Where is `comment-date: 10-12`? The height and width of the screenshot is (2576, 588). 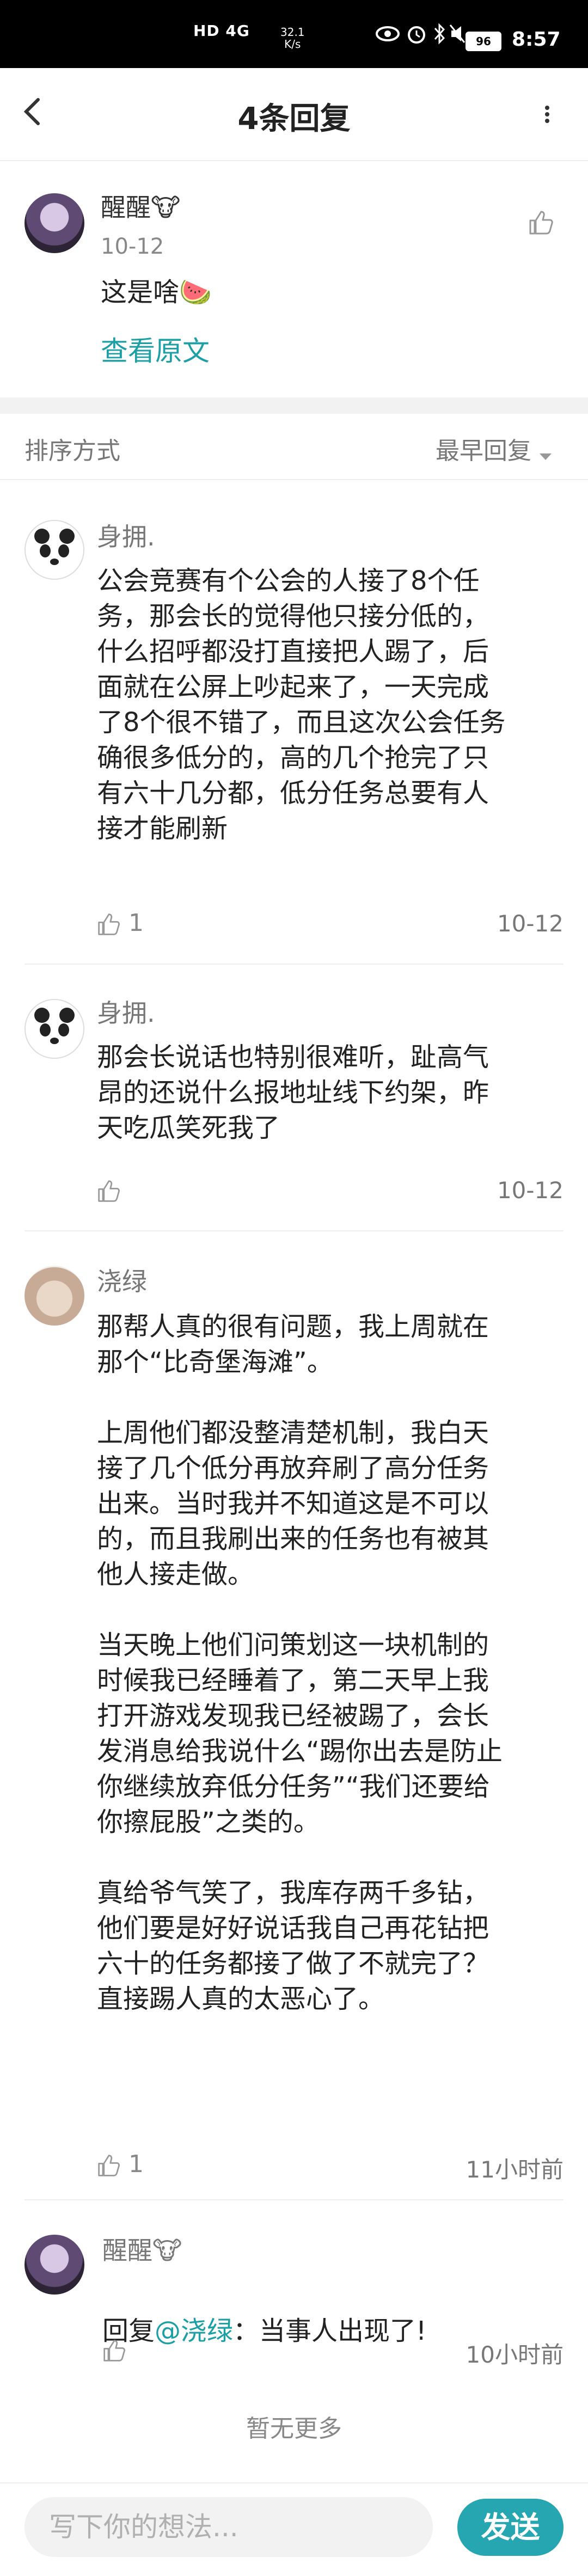
comment-date: 10-12 is located at coordinates (132, 246).